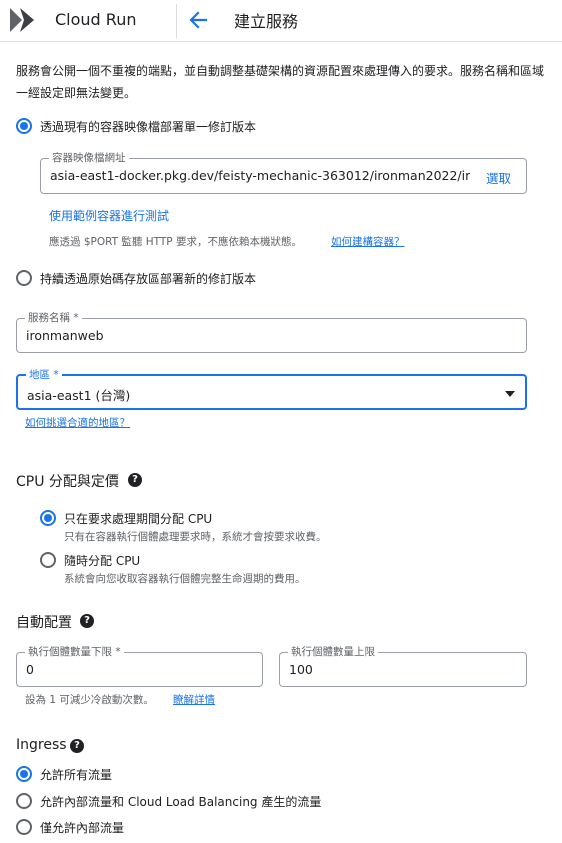  What do you see at coordinates (138, 518) in the screenshot?
I see `cpu-request-only-label: 只在要求處理期間分配 CPU` at bounding box center [138, 518].